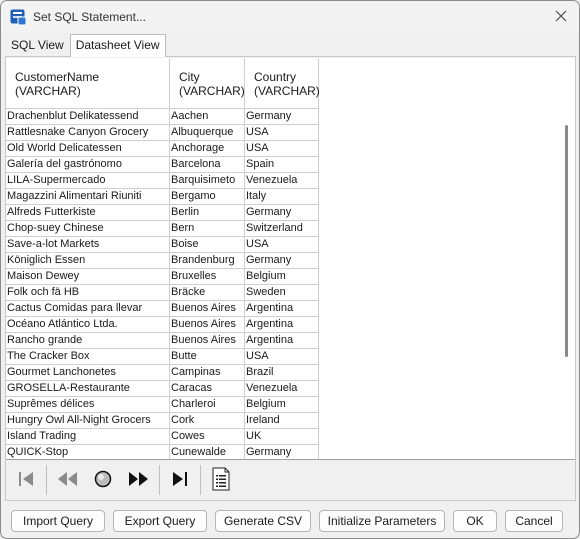 This screenshot has height=539, width=580. I want to click on table-row: Chop-suey Chinese Bern Switzerland, so click(162, 229).